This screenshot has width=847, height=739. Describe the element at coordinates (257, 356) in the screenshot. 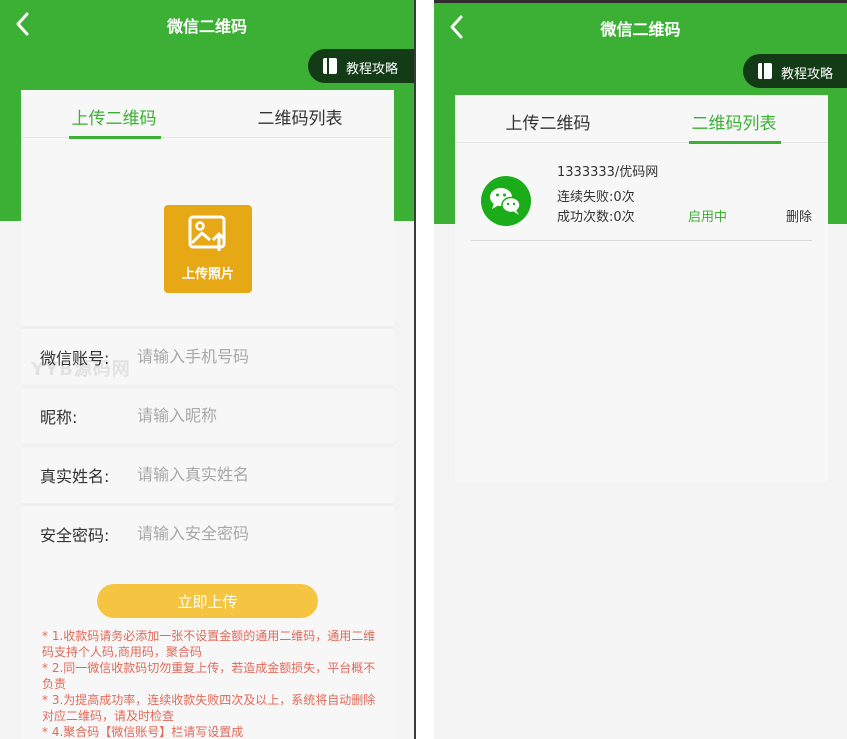

I see `wechat-account-input` at that location.